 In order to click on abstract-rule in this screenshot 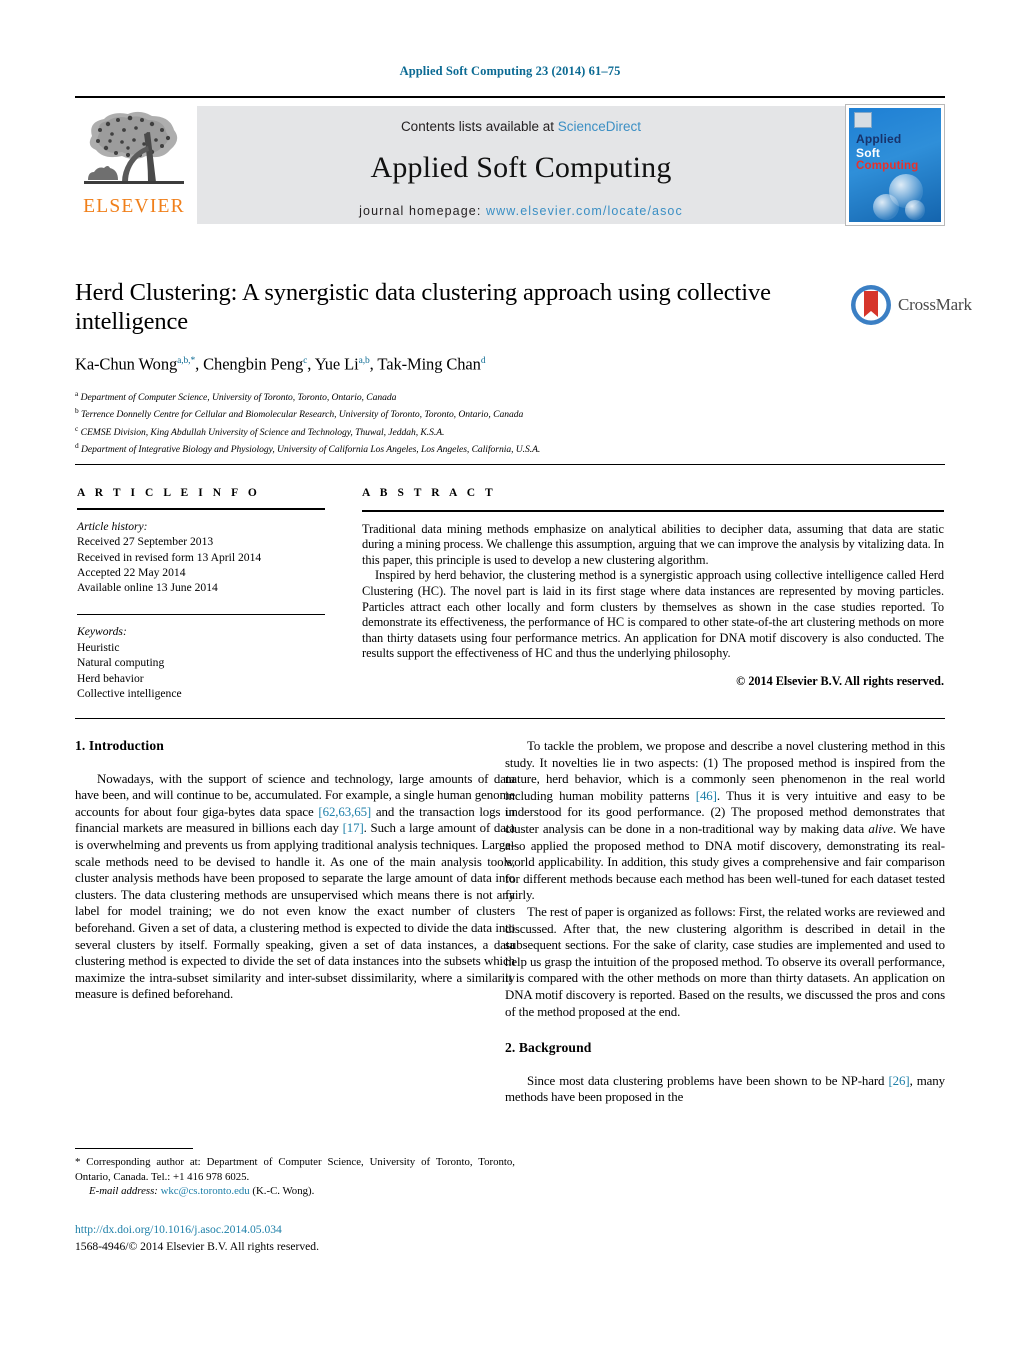, I will do `click(653, 511)`.